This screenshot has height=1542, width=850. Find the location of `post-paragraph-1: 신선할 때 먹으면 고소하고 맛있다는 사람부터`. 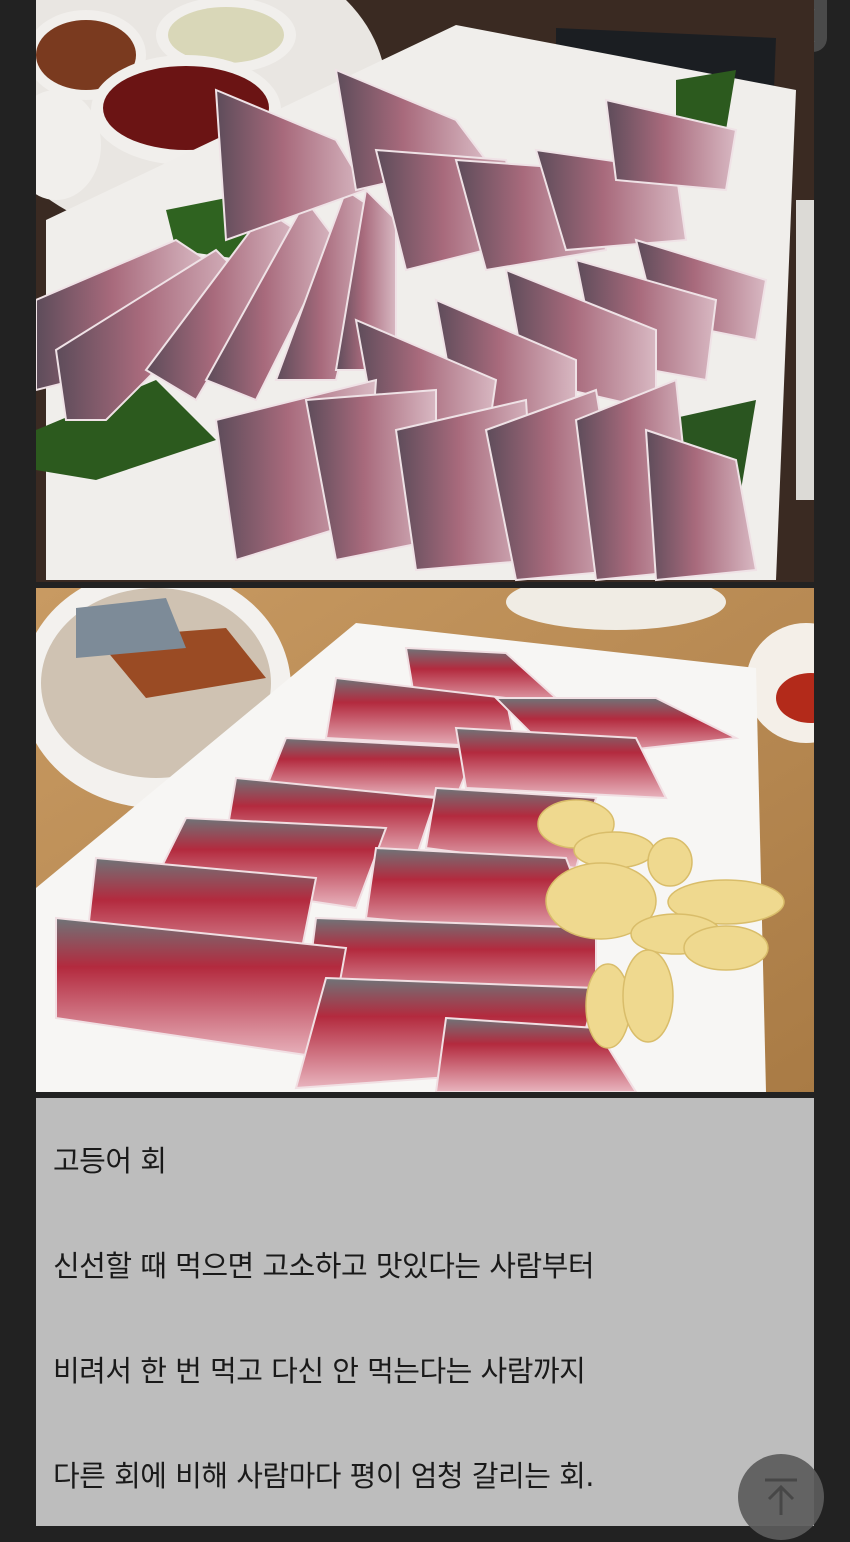

post-paragraph-1: 신선할 때 먹으면 고소하고 맛있다는 사람부터 is located at coordinates (324, 1266).